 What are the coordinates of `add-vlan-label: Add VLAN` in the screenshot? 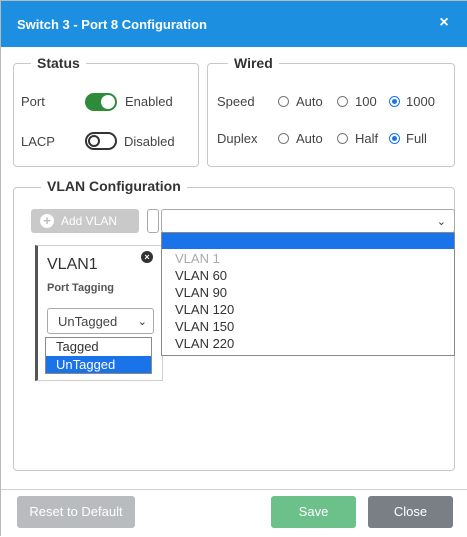 It's located at (89, 221).